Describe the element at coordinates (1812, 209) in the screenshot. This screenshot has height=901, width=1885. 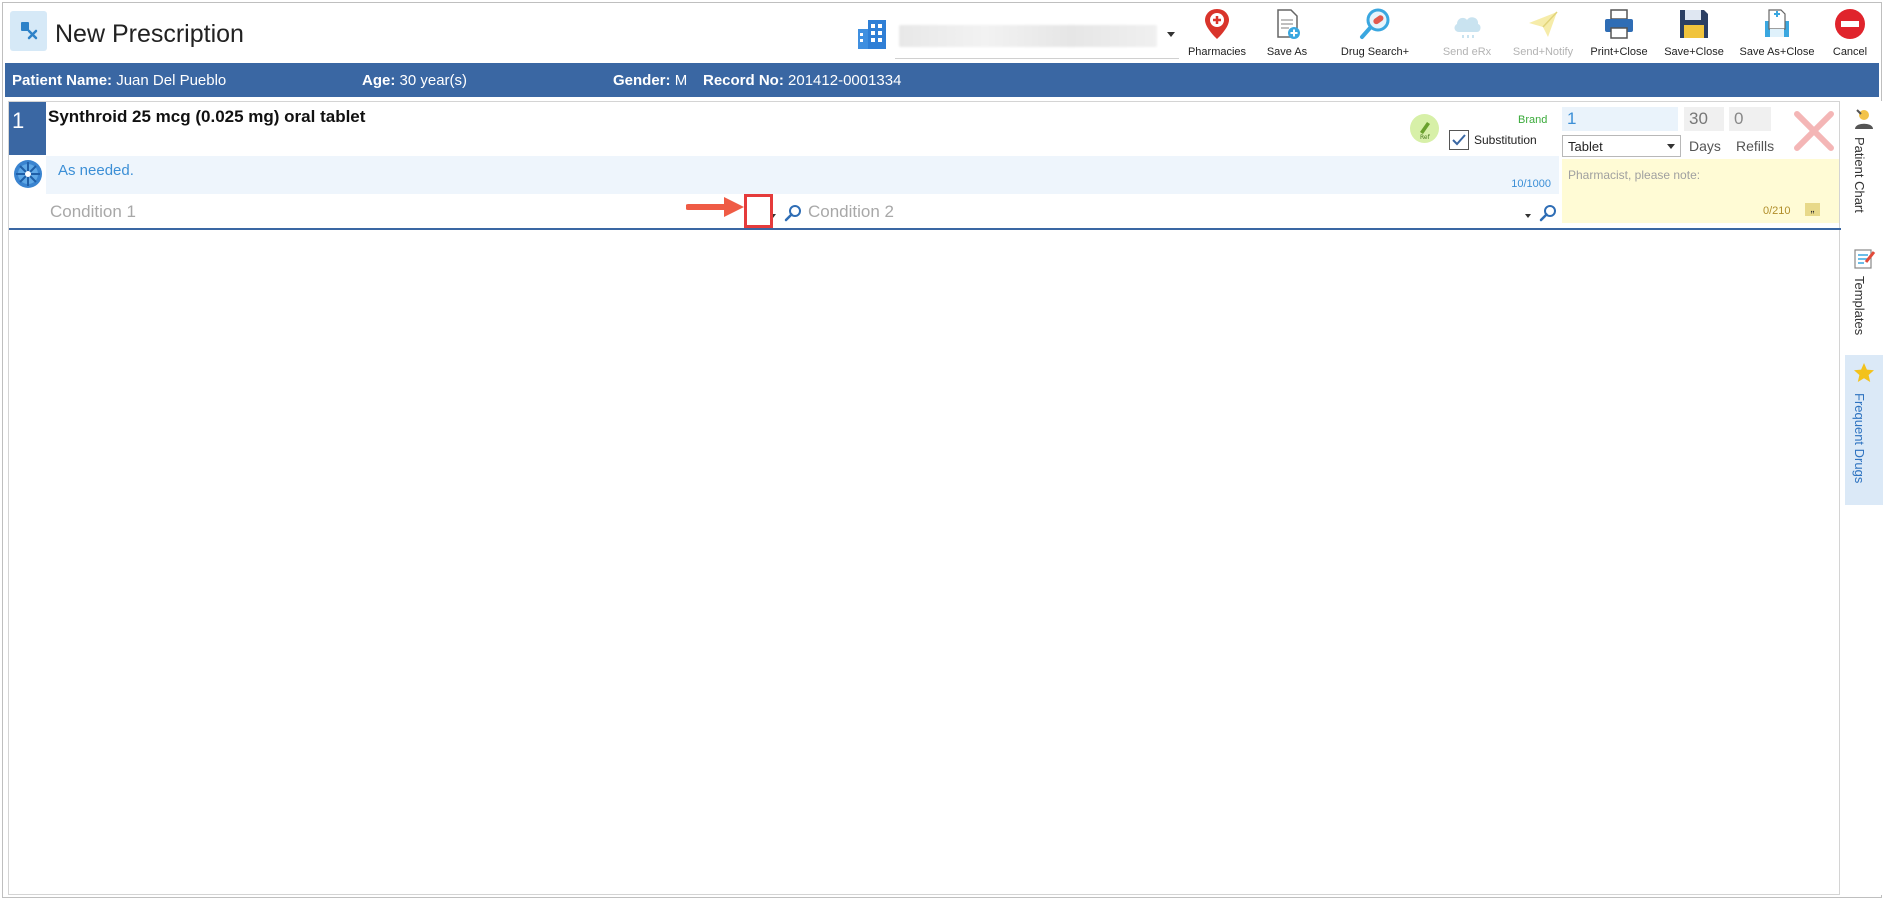
I see `quote-icon: „` at that location.